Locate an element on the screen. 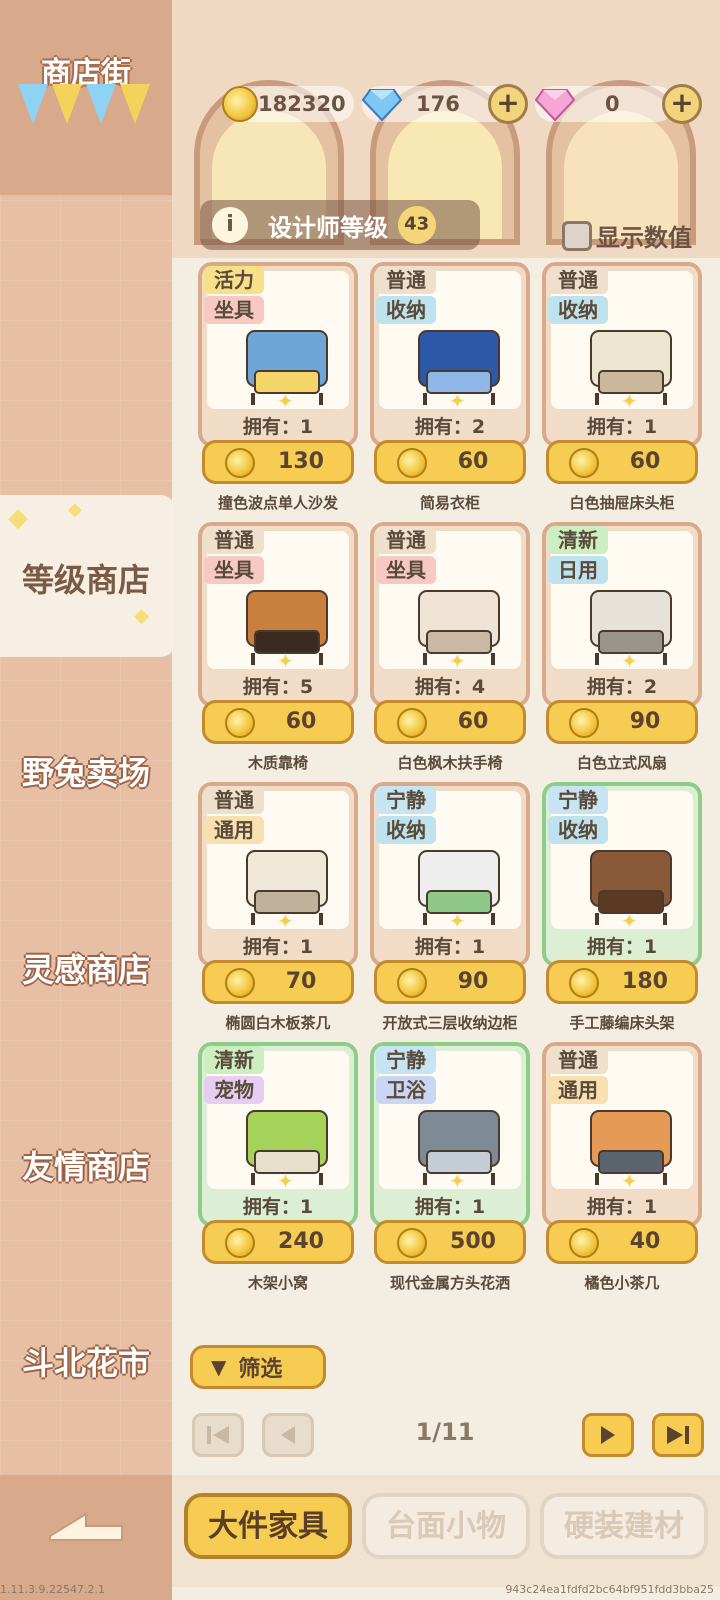 The image size is (720, 1600). prev-page-button is located at coordinates (288, 1435).